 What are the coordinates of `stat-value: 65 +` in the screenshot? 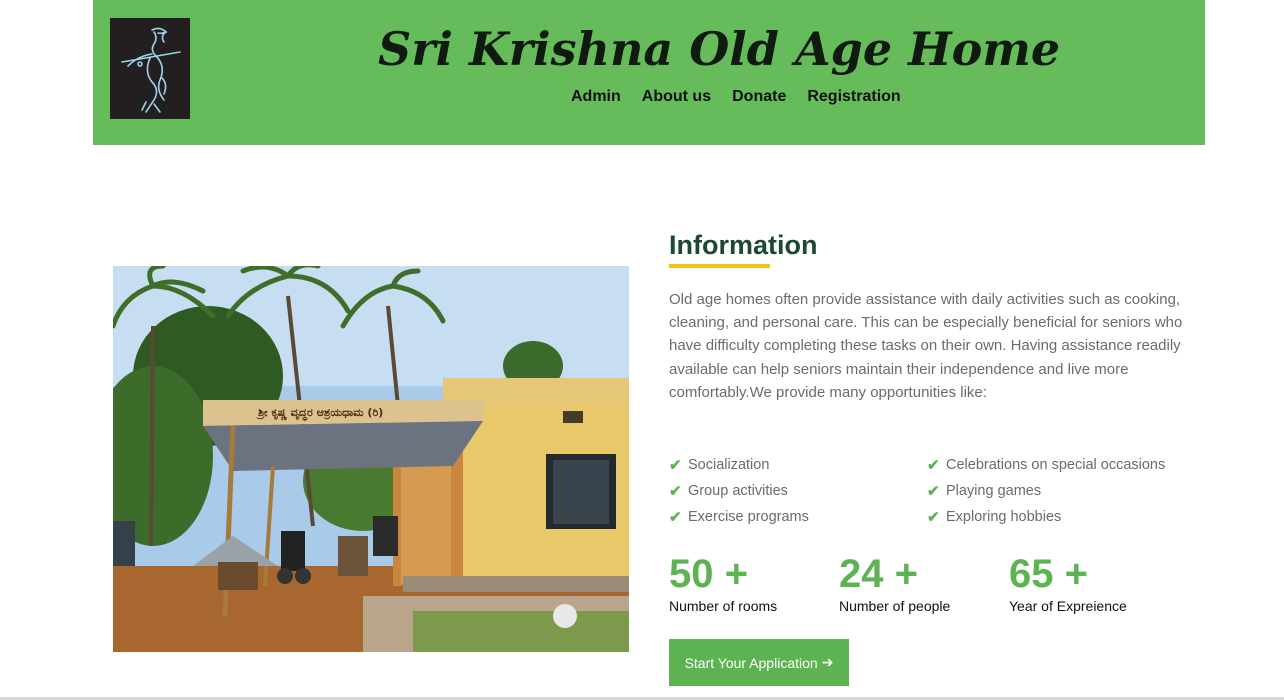 It's located at (1048, 574).